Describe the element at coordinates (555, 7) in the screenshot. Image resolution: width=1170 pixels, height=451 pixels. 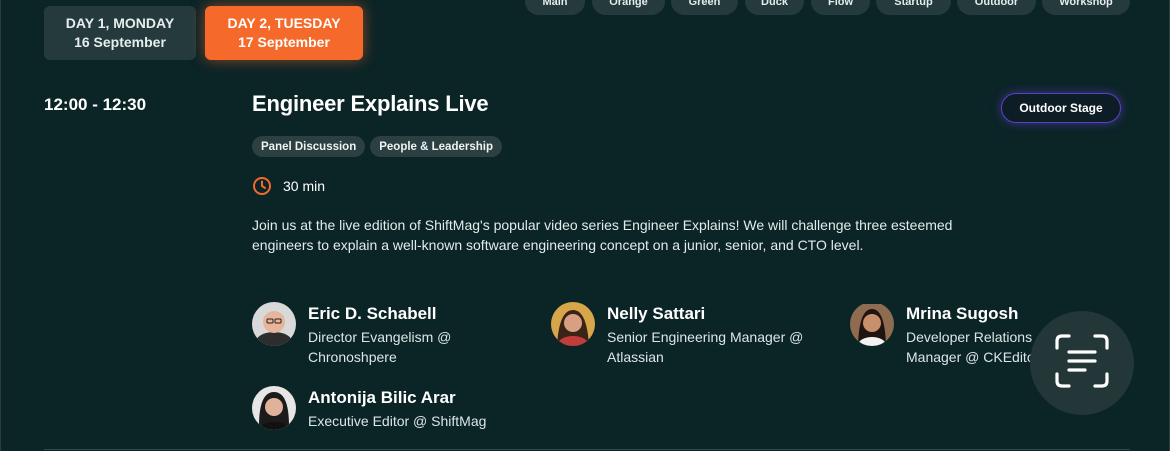
I see `stage-filter-main: Main` at that location.